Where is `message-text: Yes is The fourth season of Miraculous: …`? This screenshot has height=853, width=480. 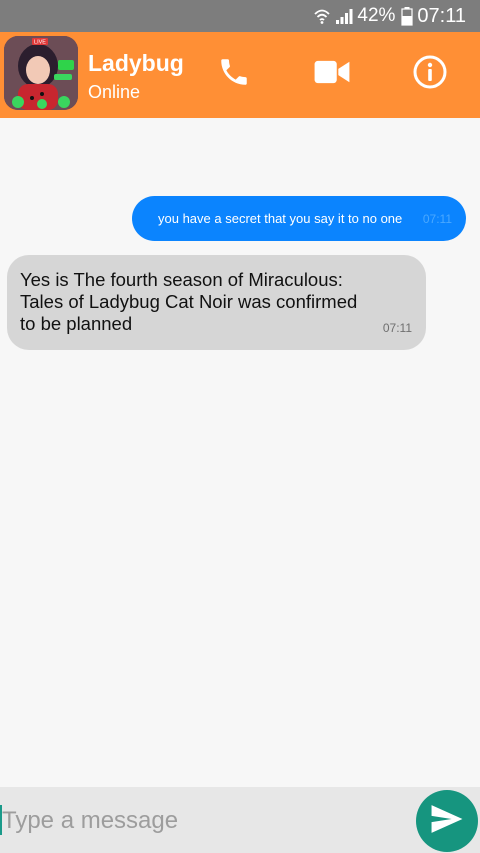 message-text: Yes is The fourth season of Miraculous: … is located at coordinates (189, 301).